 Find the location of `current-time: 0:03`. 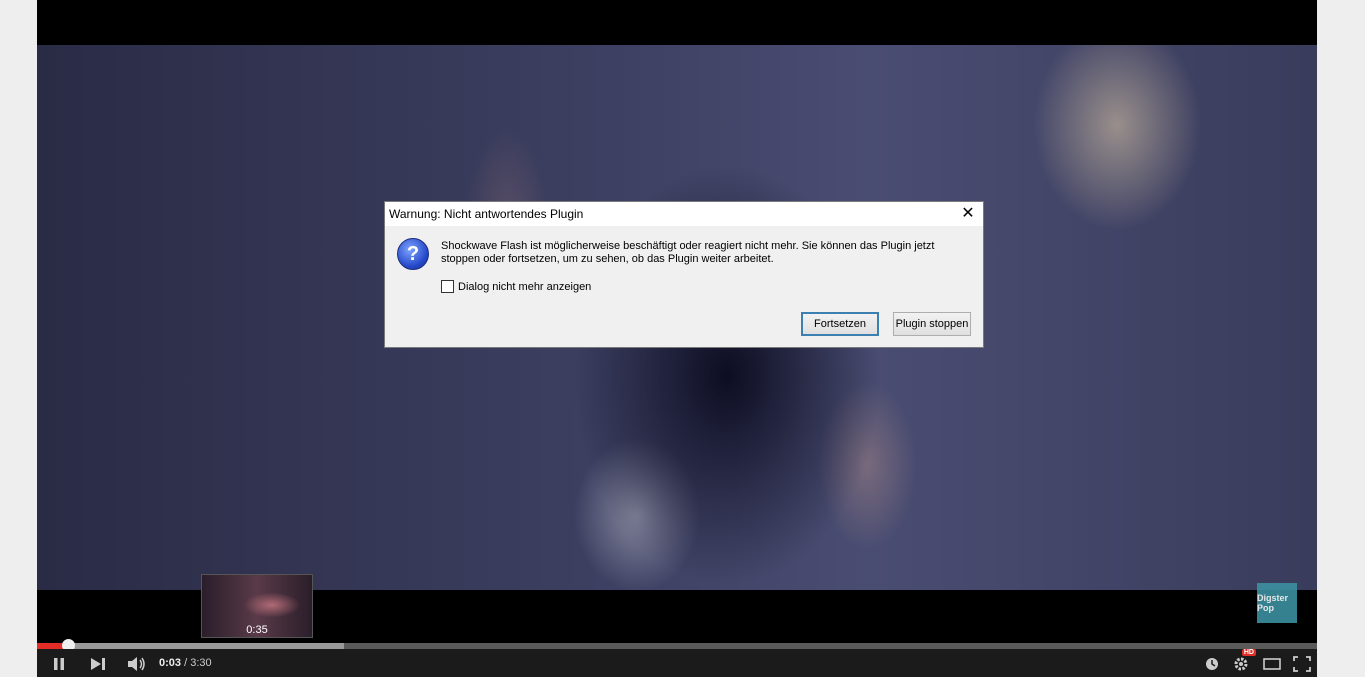

current-time: 0:03 is located at coordinates (170, 663).